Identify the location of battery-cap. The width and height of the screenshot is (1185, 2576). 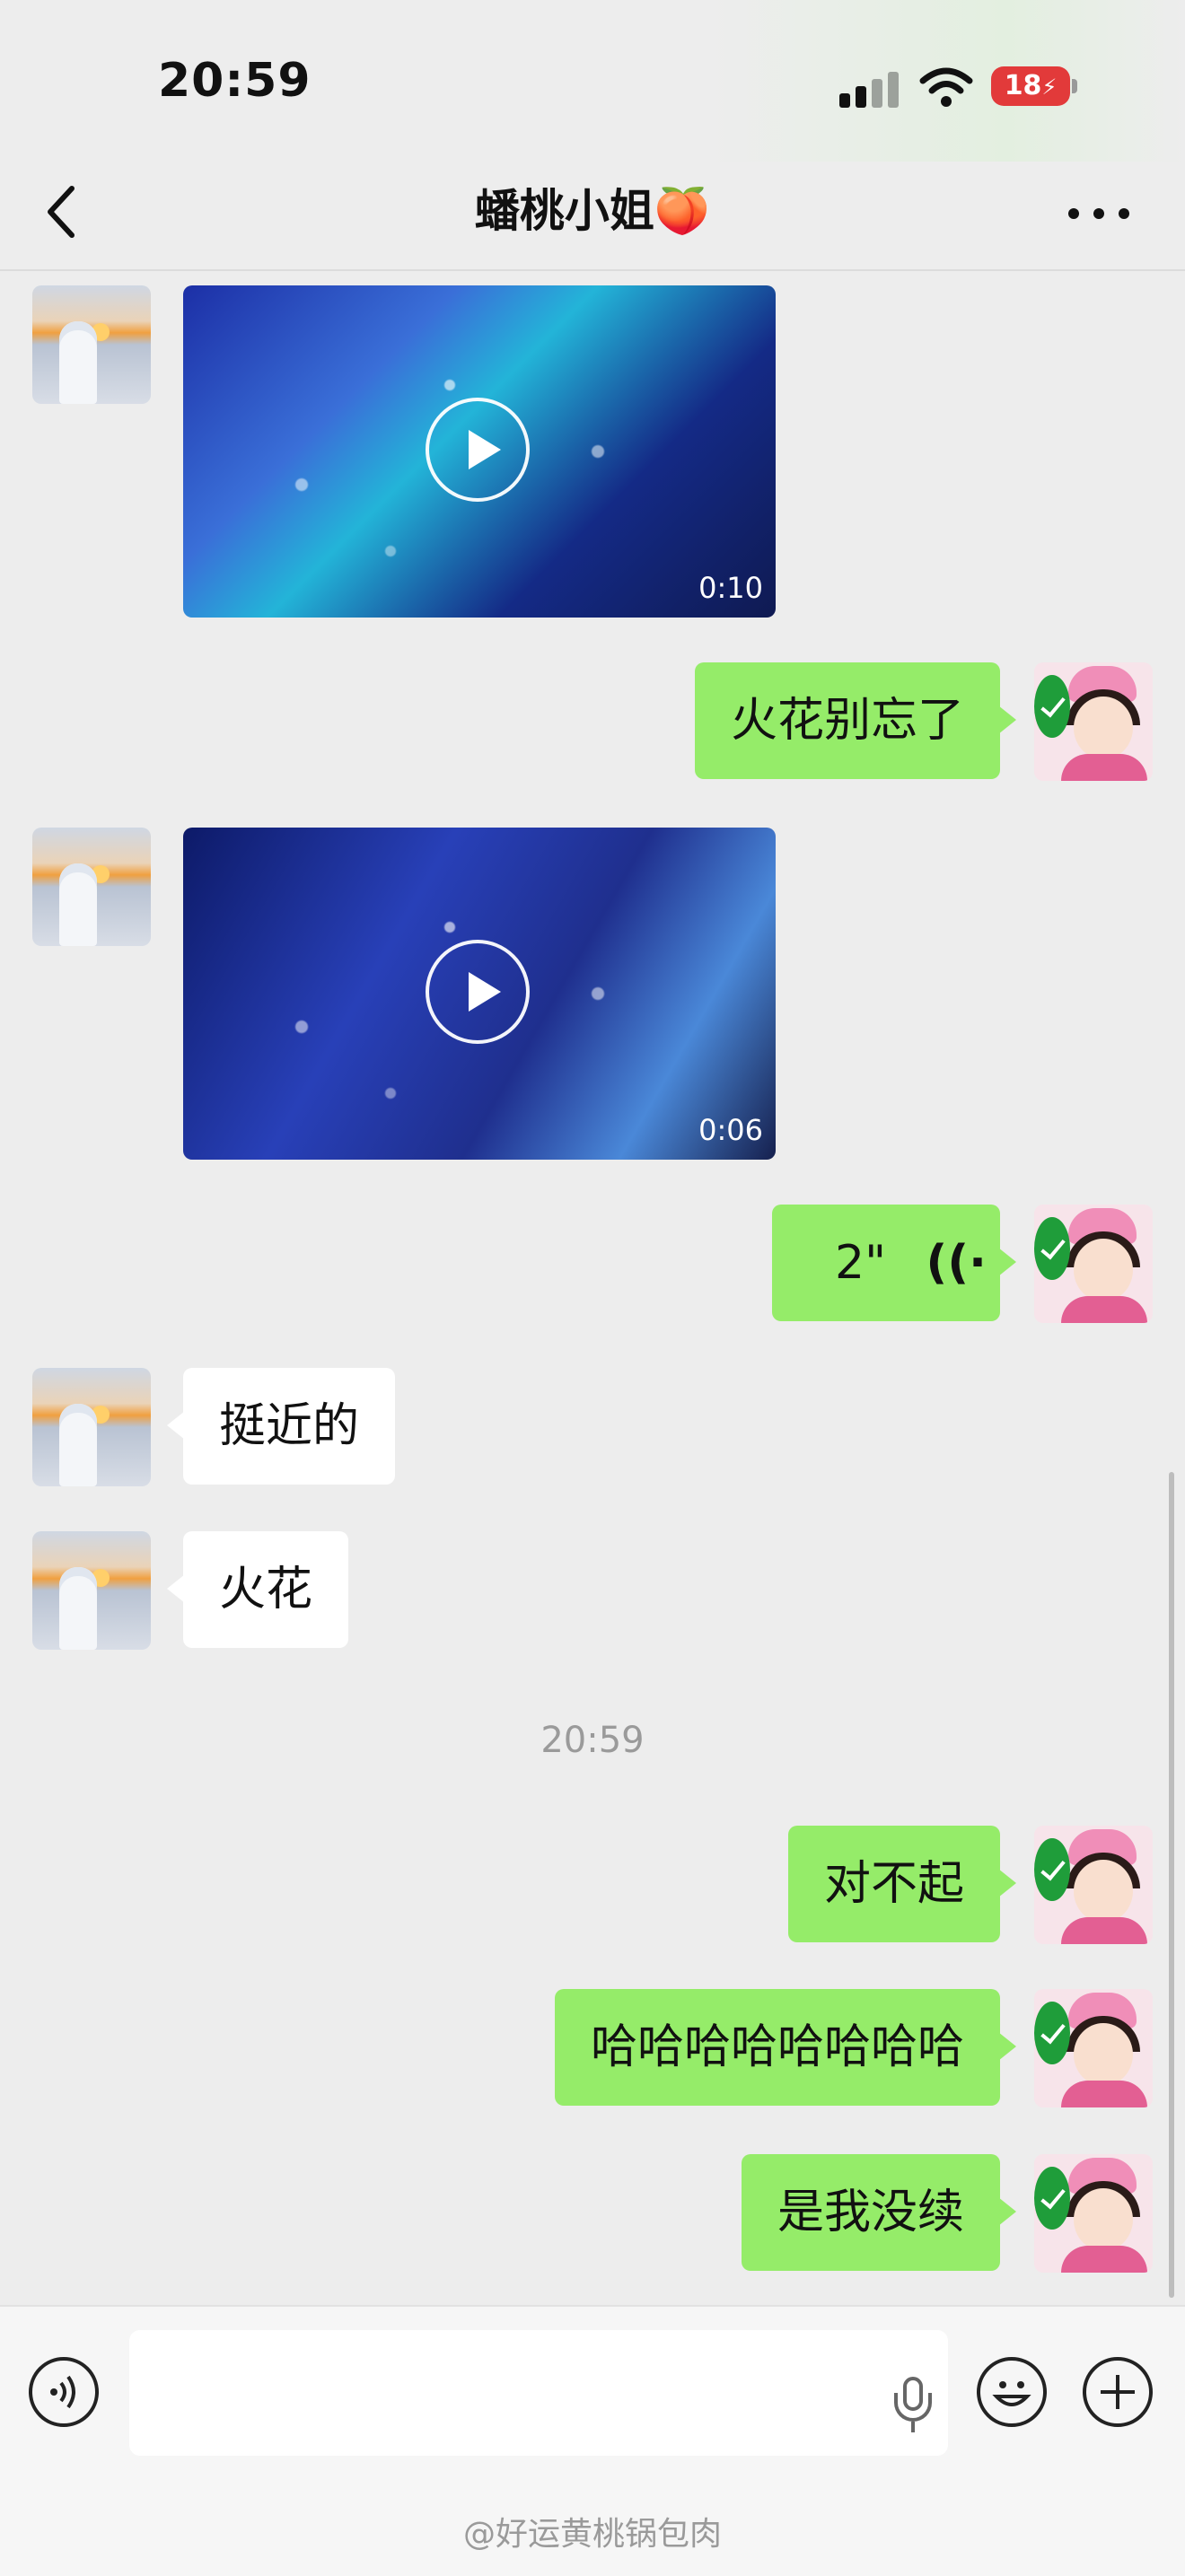
(1074, 86).